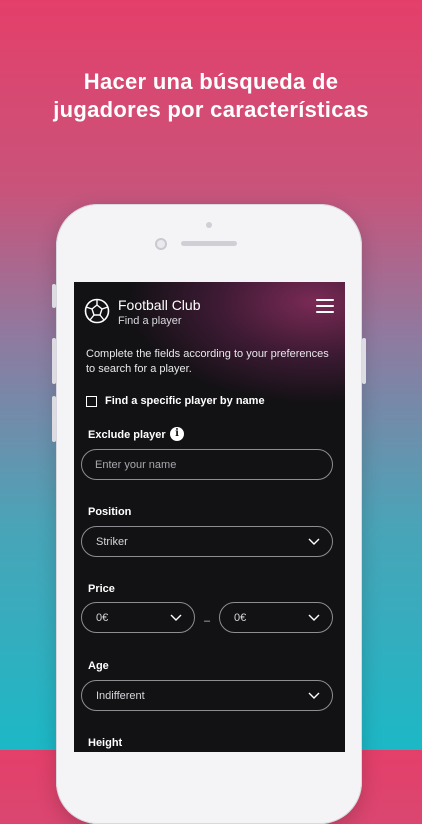 This screenshot has width=422, height=824. I want to click on page-subtitle: Find a player, so click(150, 321).